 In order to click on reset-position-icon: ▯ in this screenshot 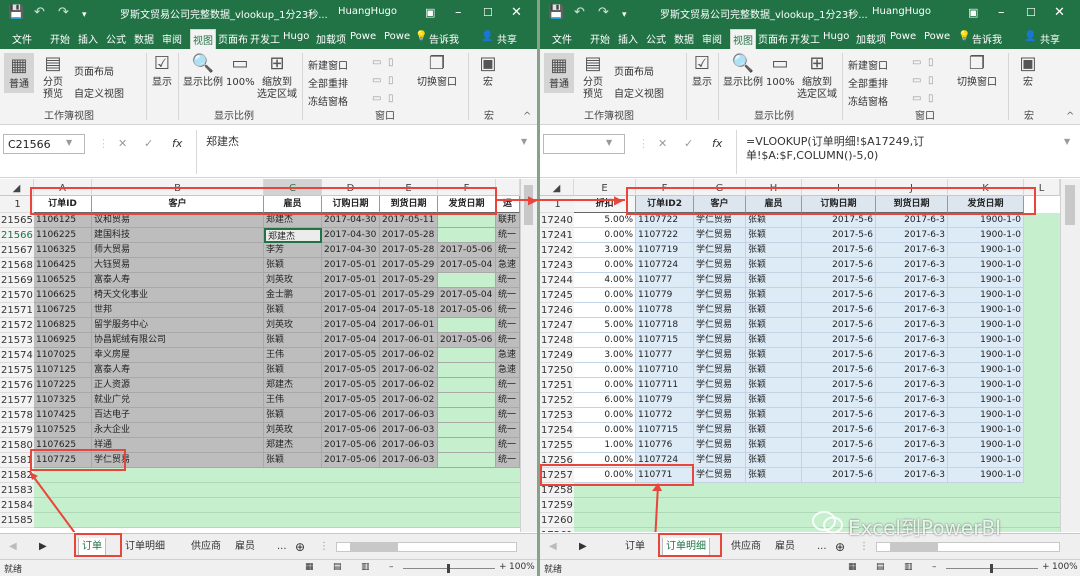, I will do `click(931, 98)`.